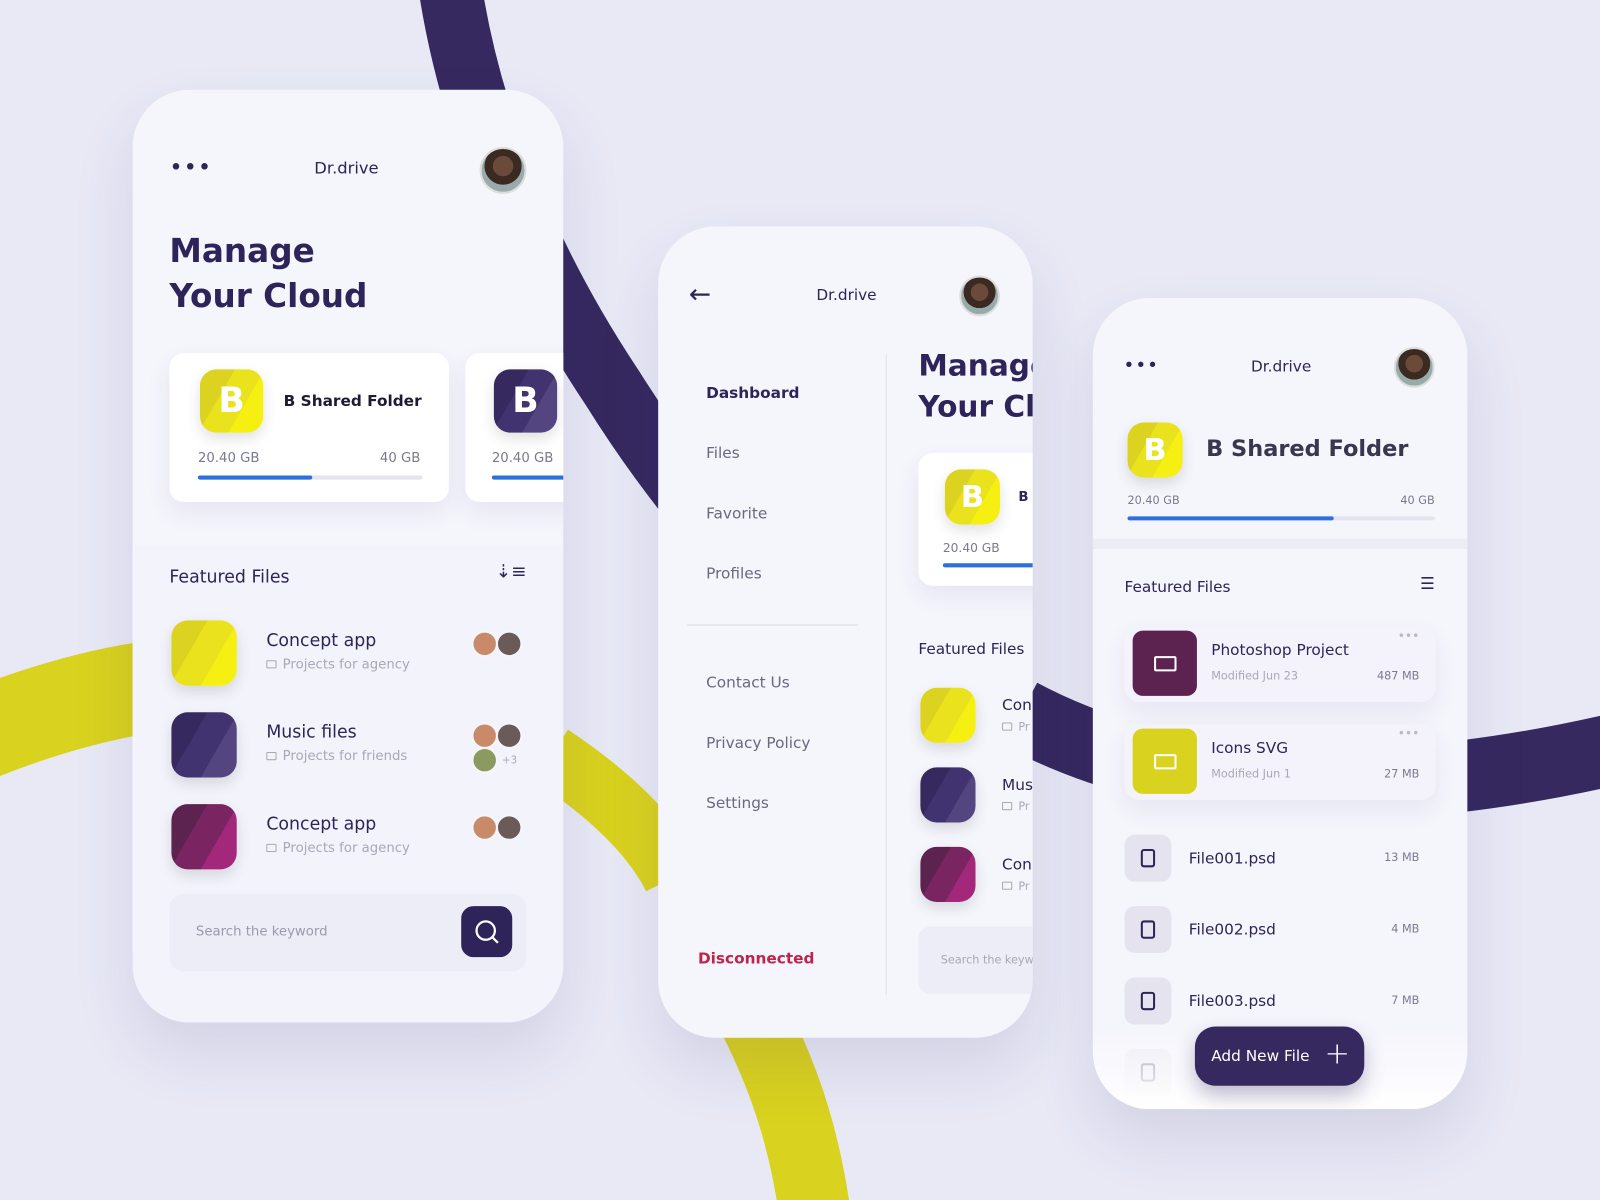  What do you see at coordinates (311, 732) in the screenshot?
I see `file-name: Music files` at bounding box center [311, 732].